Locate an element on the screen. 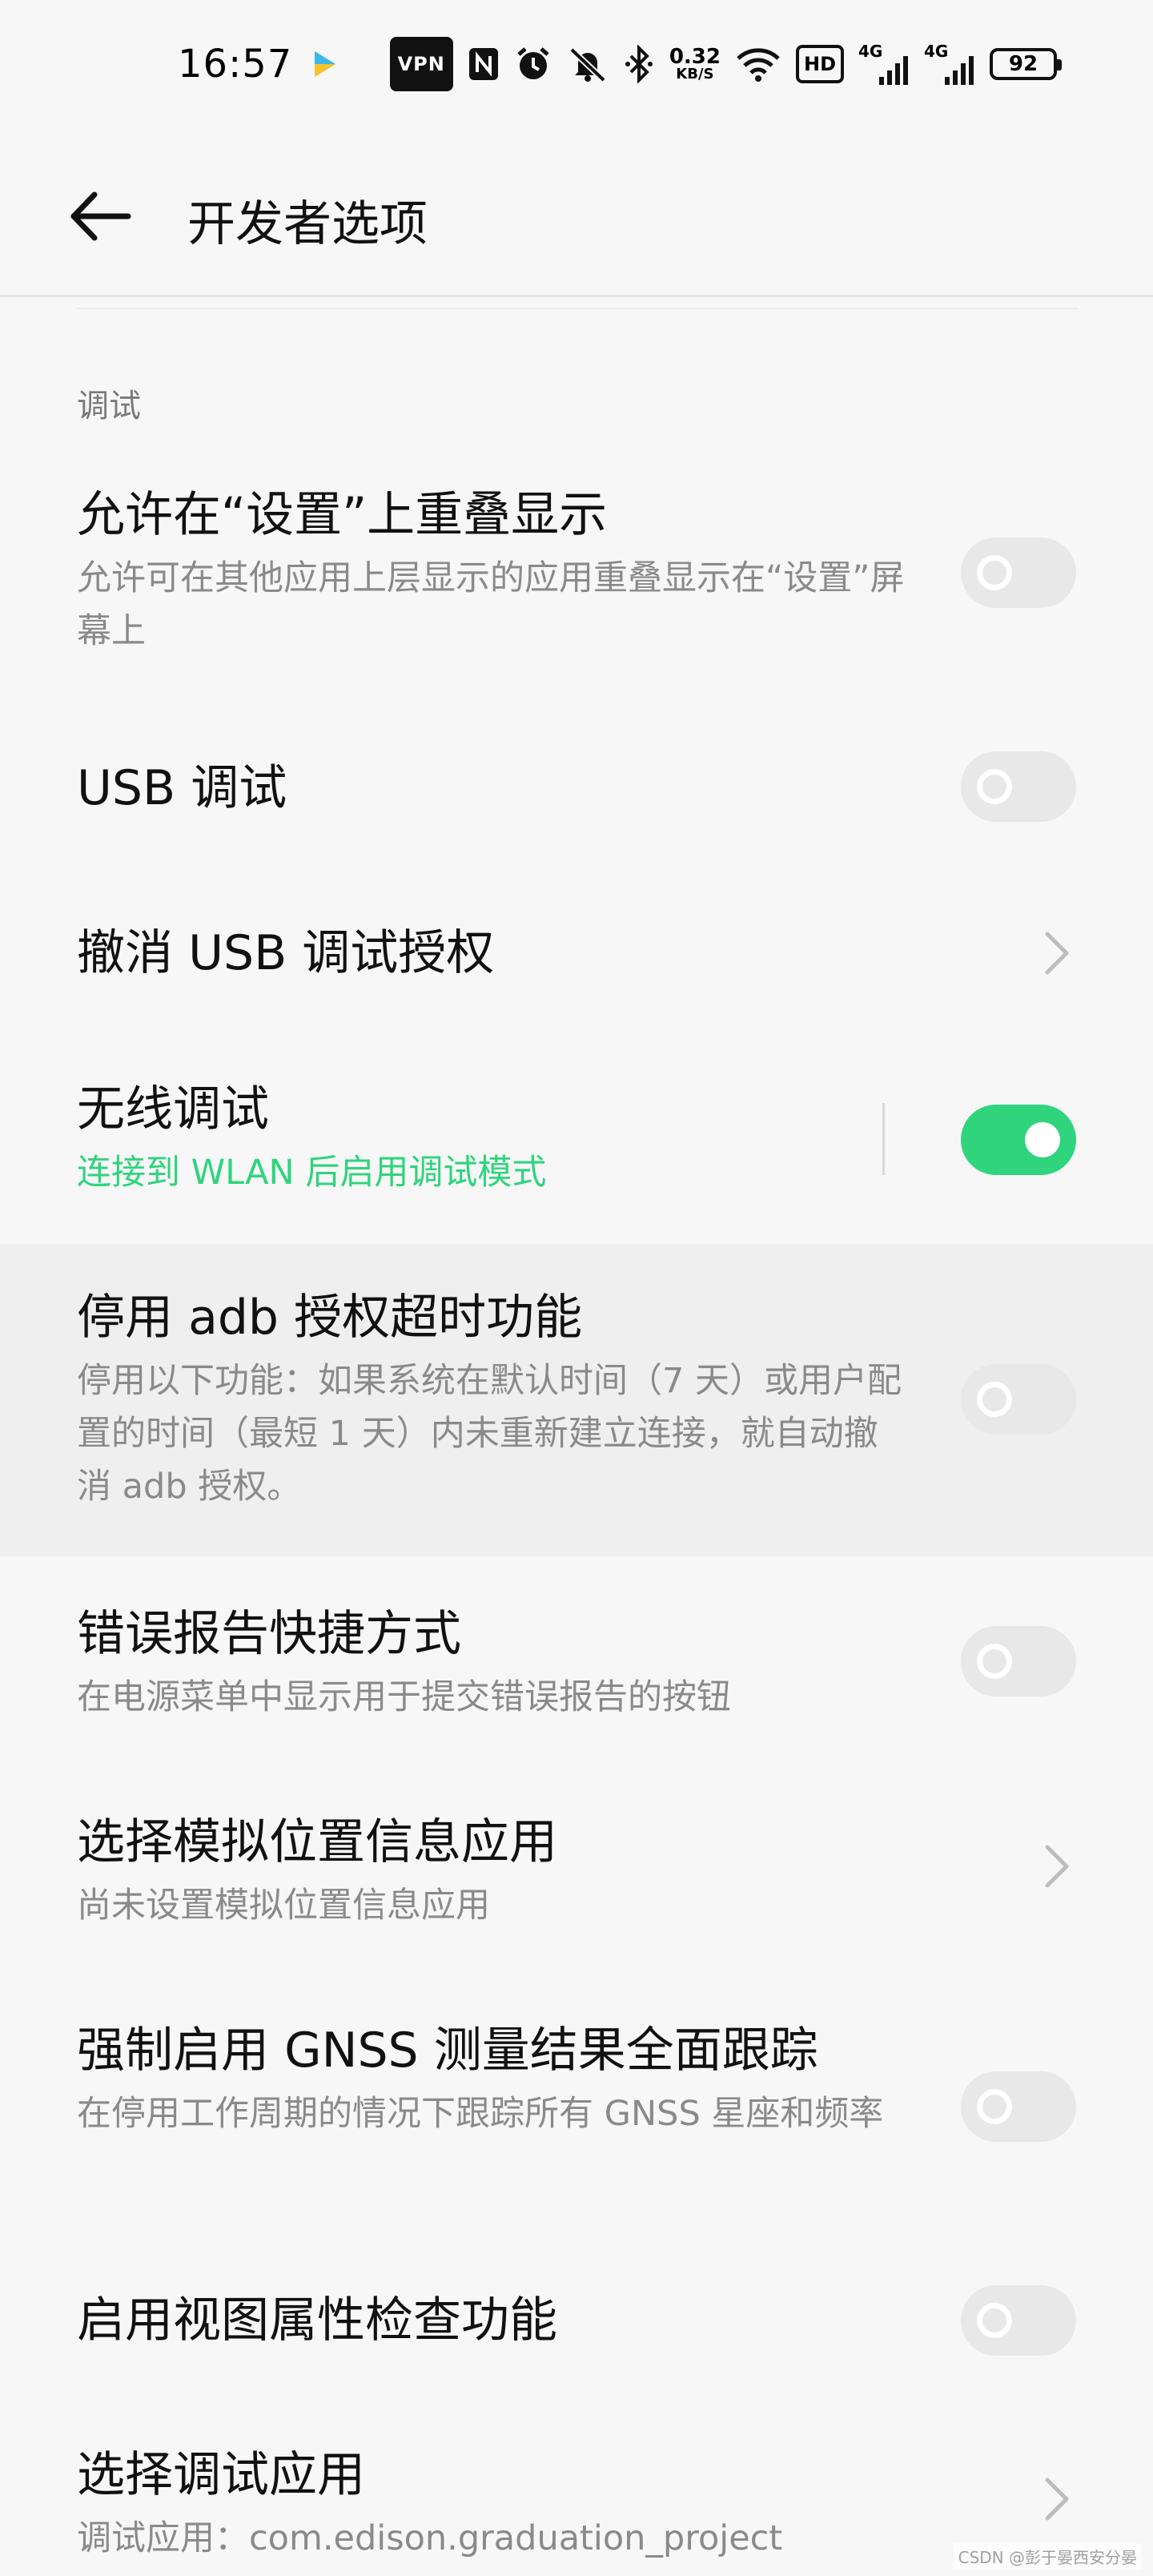 Image resolution: width=1153 pixels, height=2576 pixels. vpn-badge: VPN is located at coordinates (421, 64).